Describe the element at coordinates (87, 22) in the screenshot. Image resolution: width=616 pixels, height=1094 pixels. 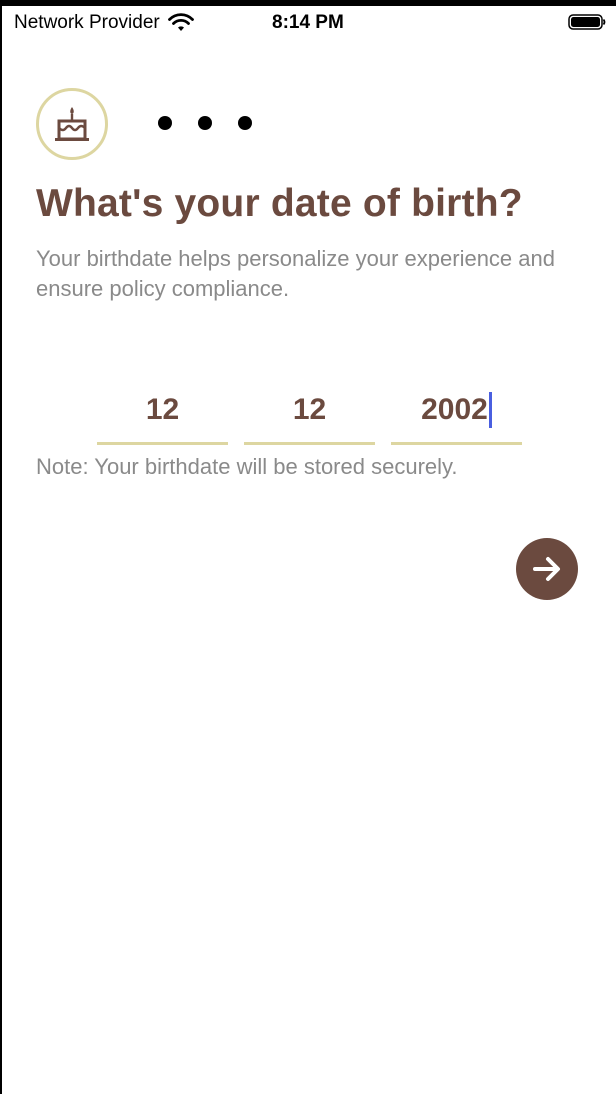
I see `carrier-label: Network Provider` at that location.